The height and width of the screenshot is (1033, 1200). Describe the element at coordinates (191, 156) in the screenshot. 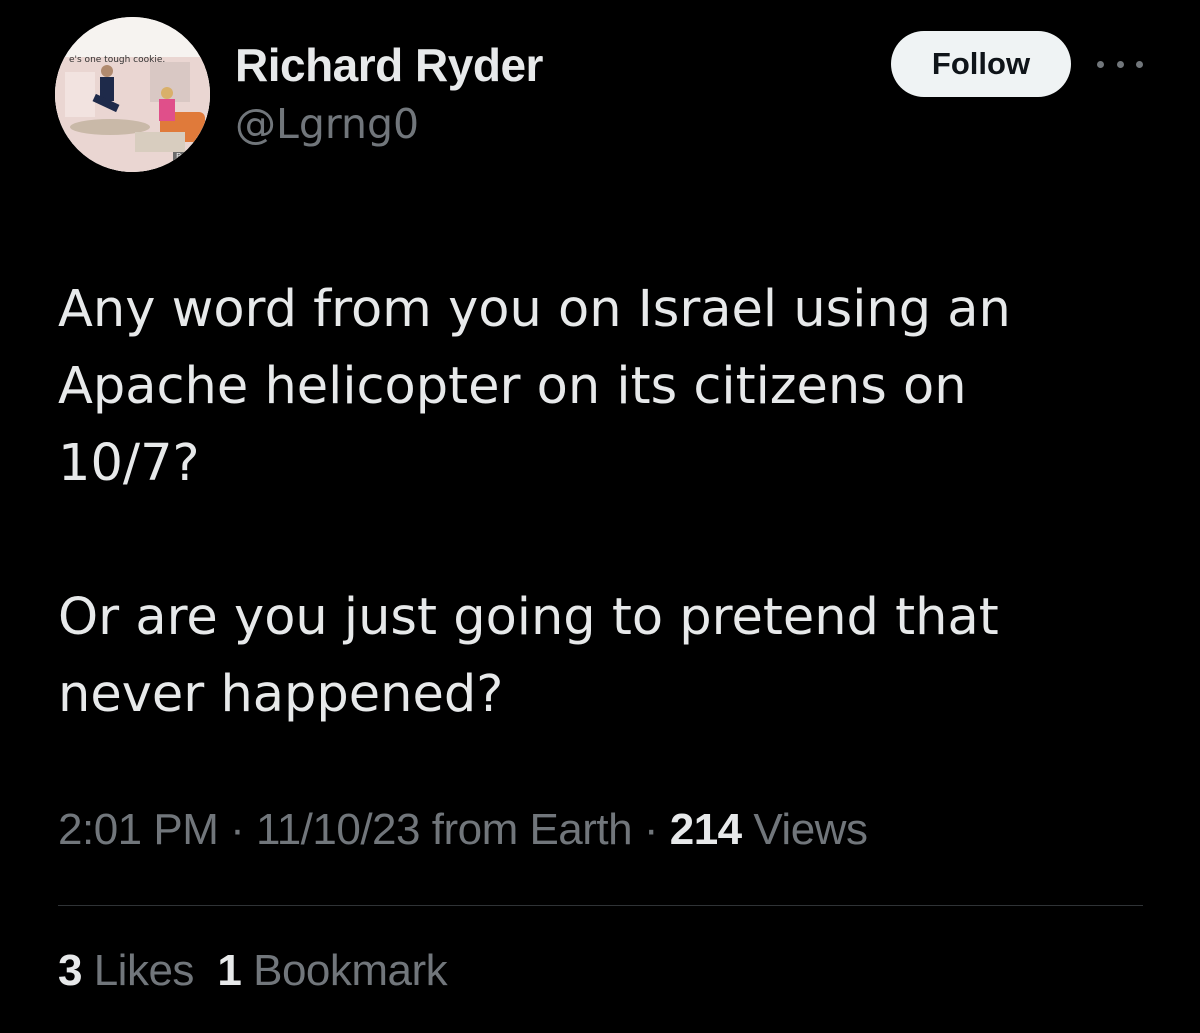

I see `avatar-watermark: BRAZZE` at that location.